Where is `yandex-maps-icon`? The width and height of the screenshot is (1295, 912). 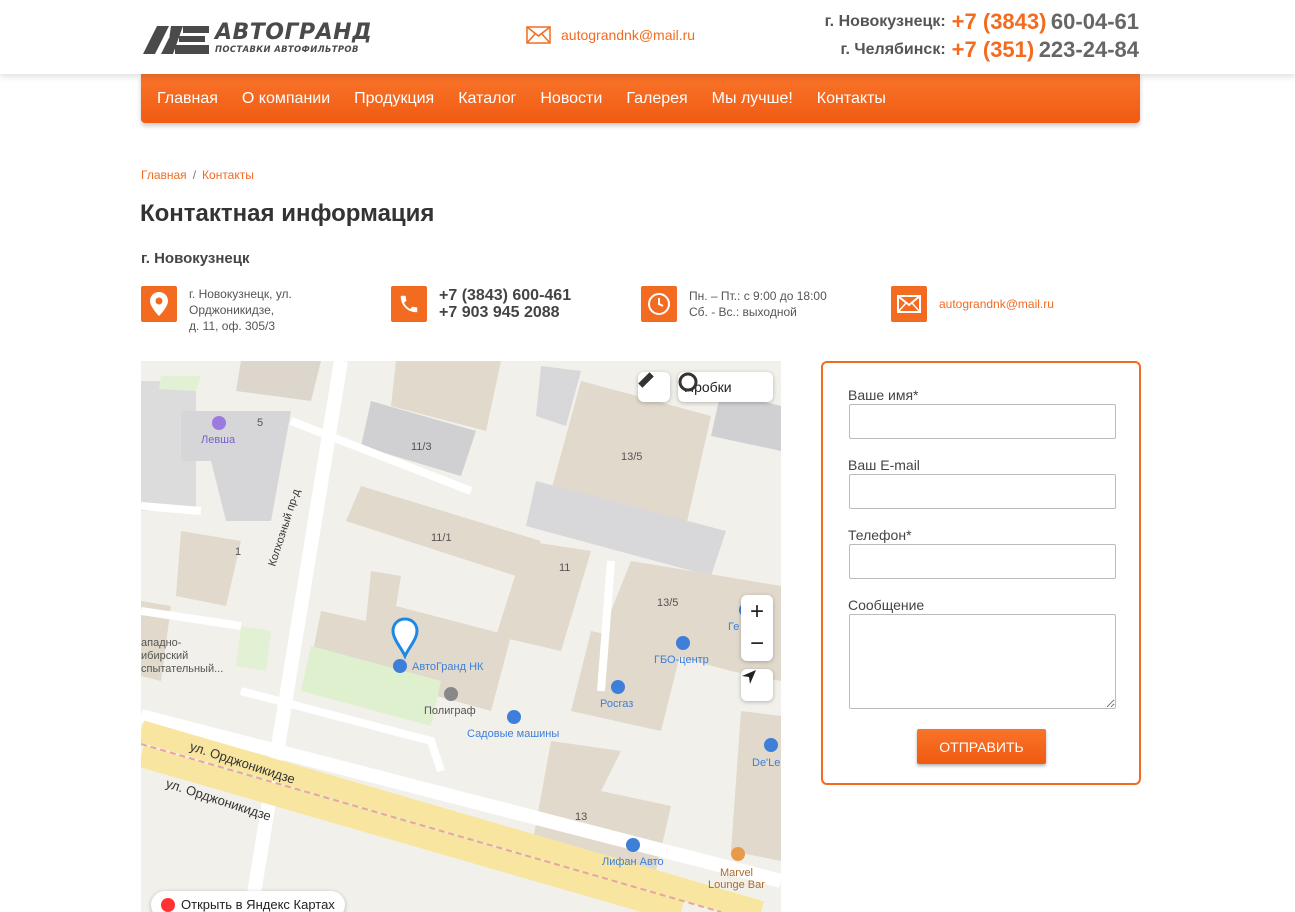
yandex-maps-icon is located at coordinates (168, 905).